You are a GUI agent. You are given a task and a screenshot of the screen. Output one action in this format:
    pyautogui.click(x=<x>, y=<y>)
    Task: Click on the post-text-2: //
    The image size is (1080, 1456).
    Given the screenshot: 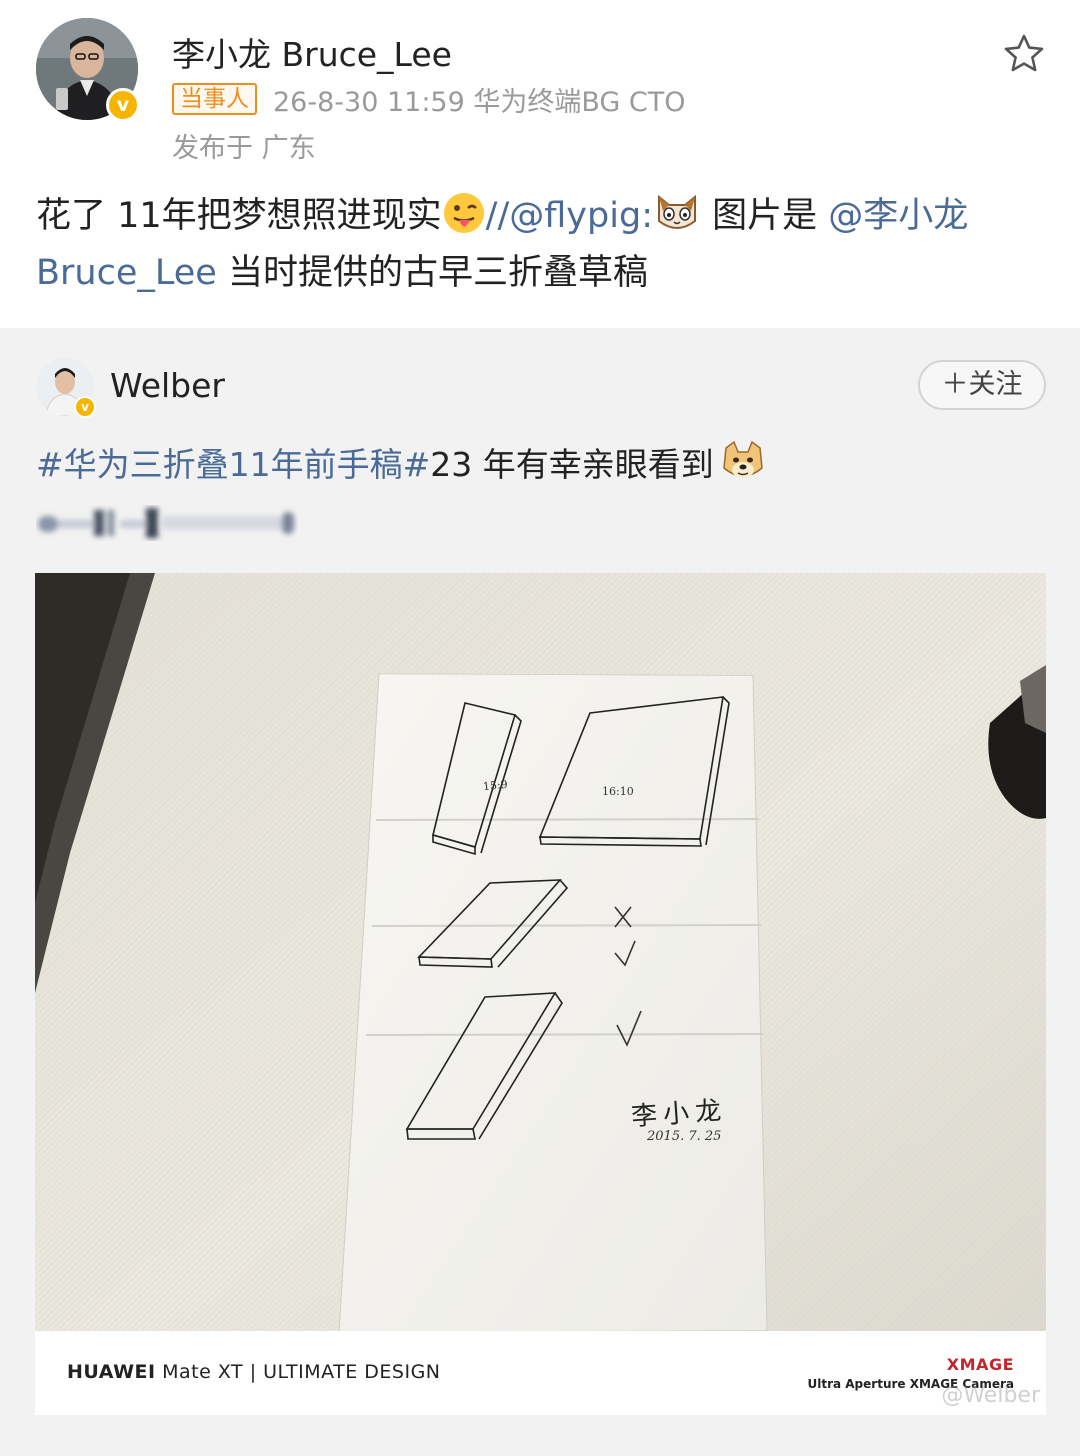 What is the action you would take?
    pyautogui.click(x=497, y=216)
    